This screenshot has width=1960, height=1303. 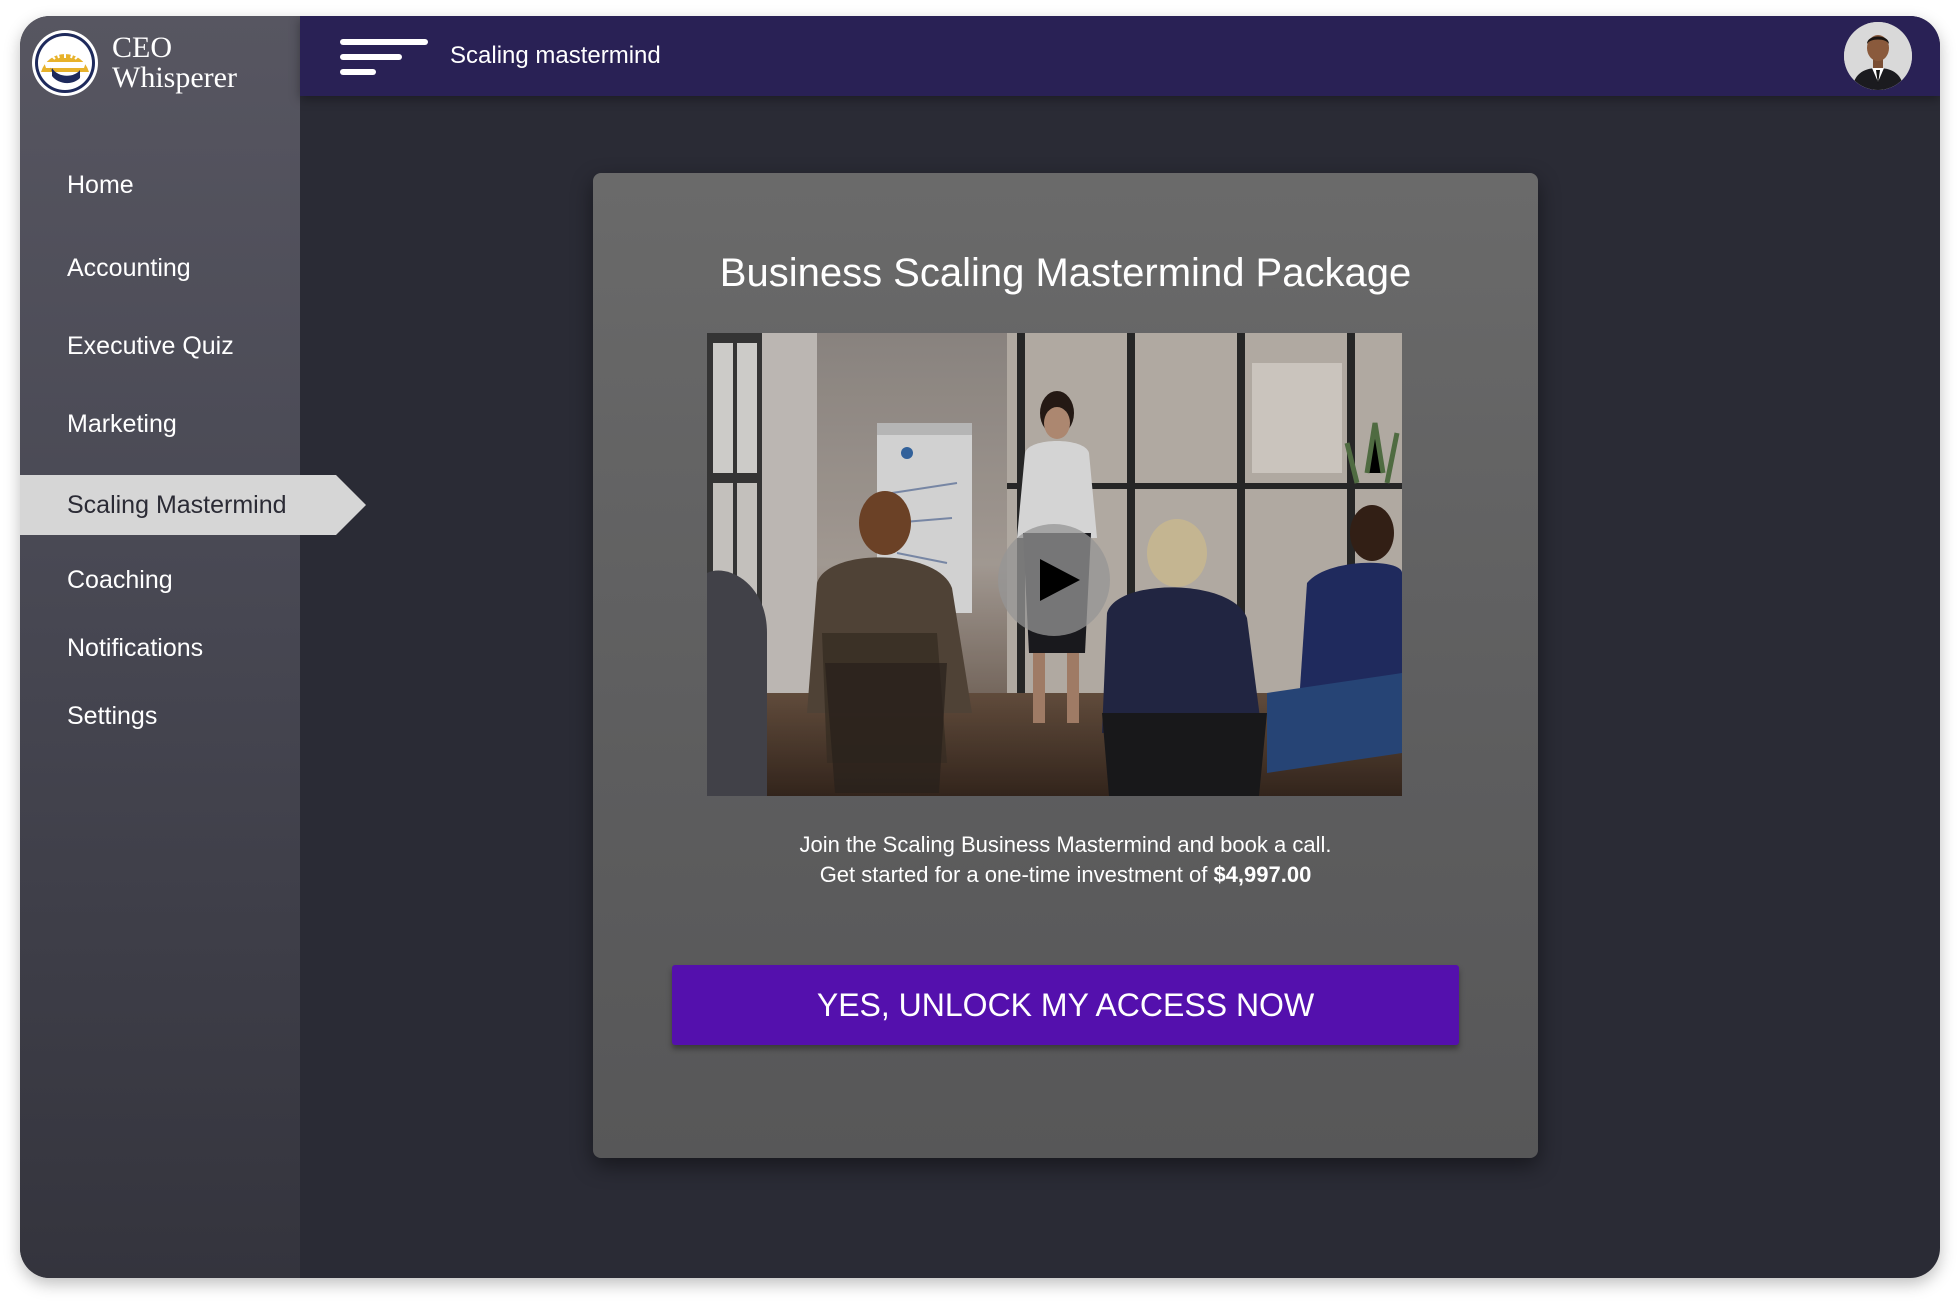 I want to click on card-title: Business Scaling Mastermind Package, so click(x=1065, y=273).